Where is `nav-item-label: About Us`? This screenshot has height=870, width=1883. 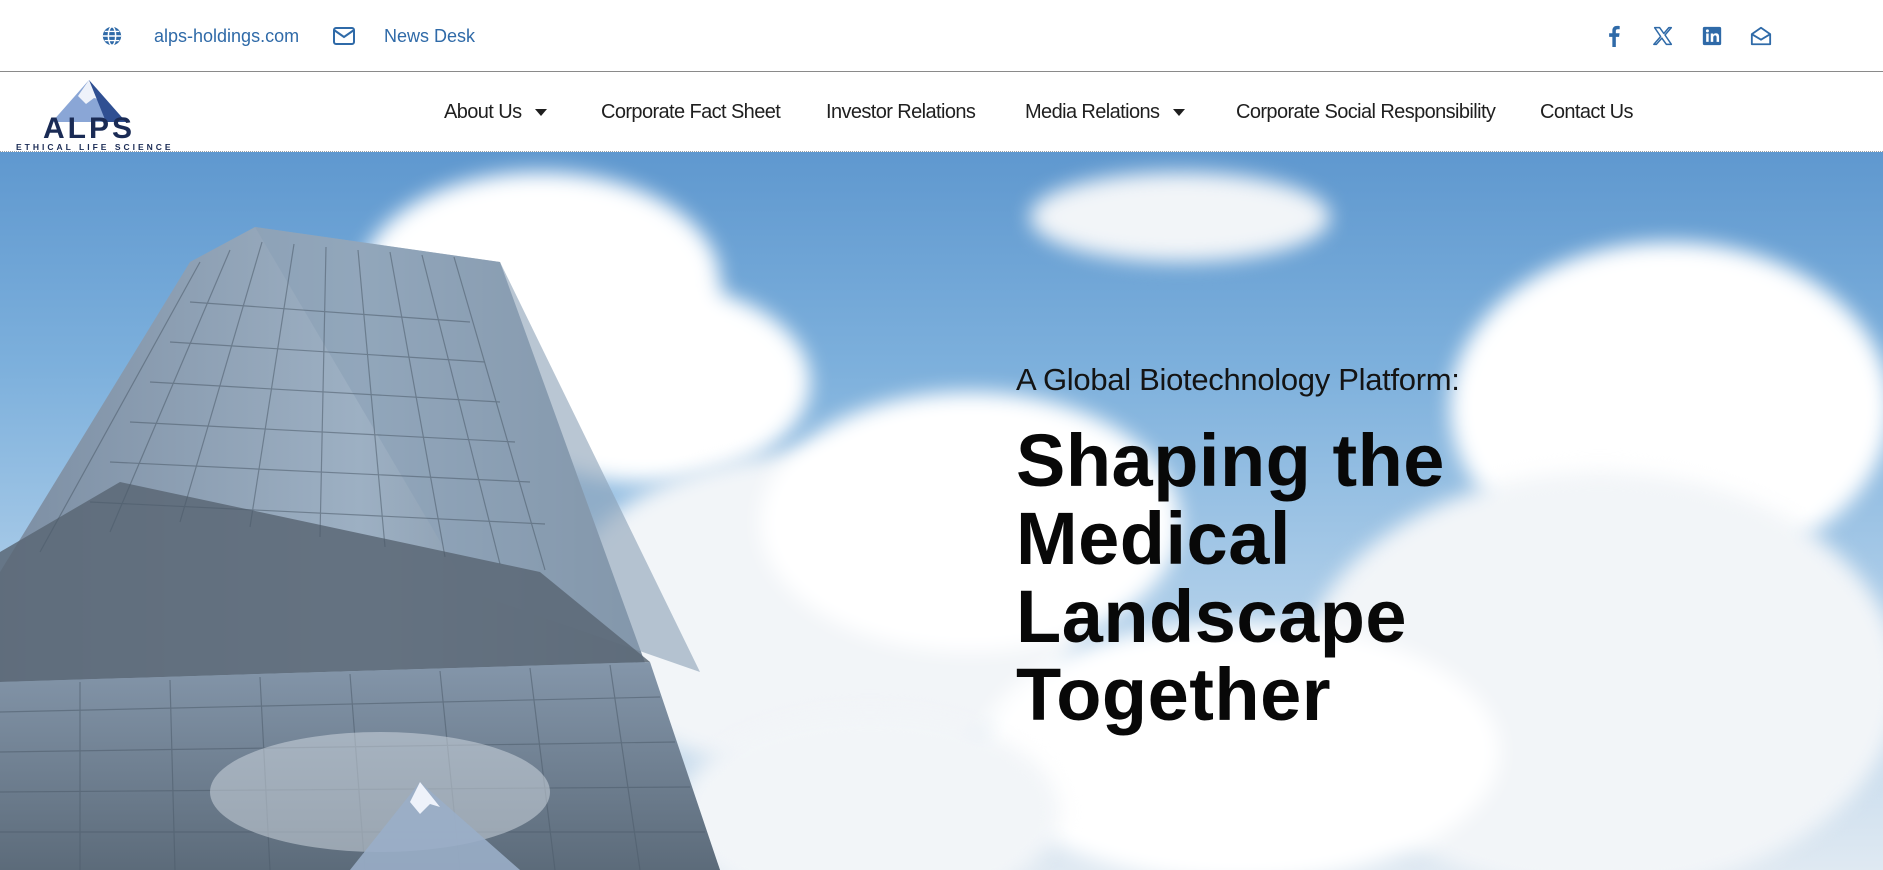
nav-item-label: About Us is located at coordinates (483, 111).